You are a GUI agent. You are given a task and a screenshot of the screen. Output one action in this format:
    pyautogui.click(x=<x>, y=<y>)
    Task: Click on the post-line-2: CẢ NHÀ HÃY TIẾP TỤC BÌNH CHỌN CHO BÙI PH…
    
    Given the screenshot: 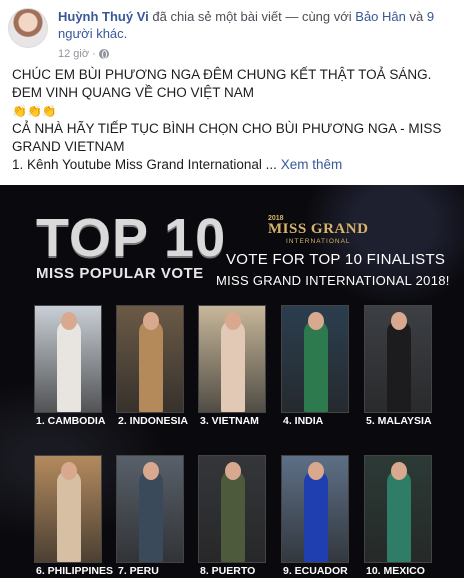 What is the action you would take?
    pyautogui.click(x=227, y=137)
    